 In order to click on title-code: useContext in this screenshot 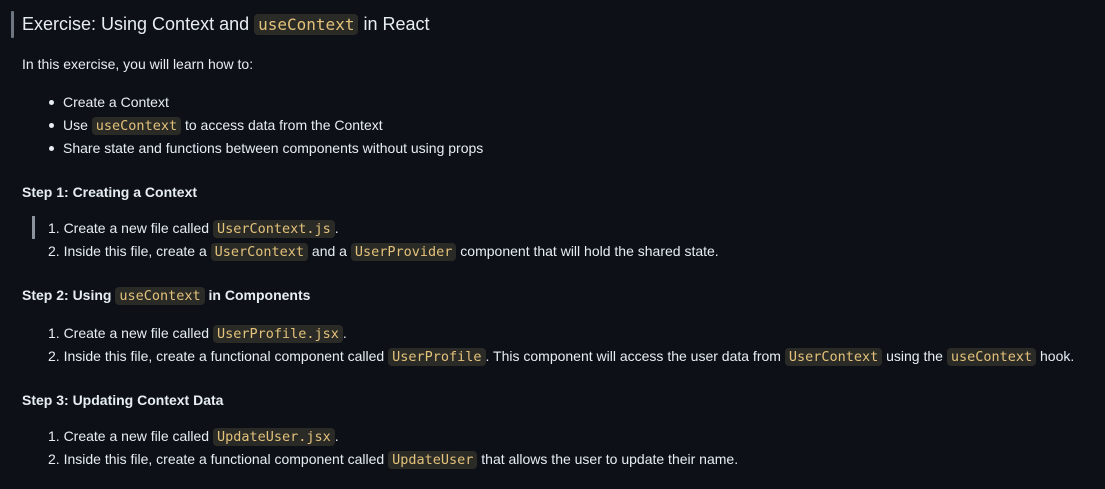, I will do `click(306, 24)`.